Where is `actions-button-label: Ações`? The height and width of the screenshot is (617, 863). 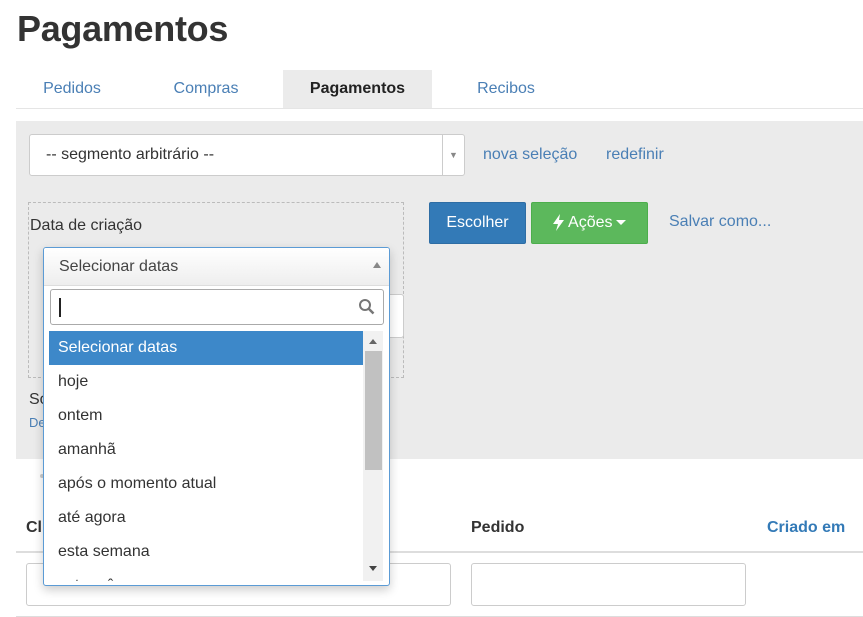
actions-button-label: Ações is located at coordinates (590, 222).